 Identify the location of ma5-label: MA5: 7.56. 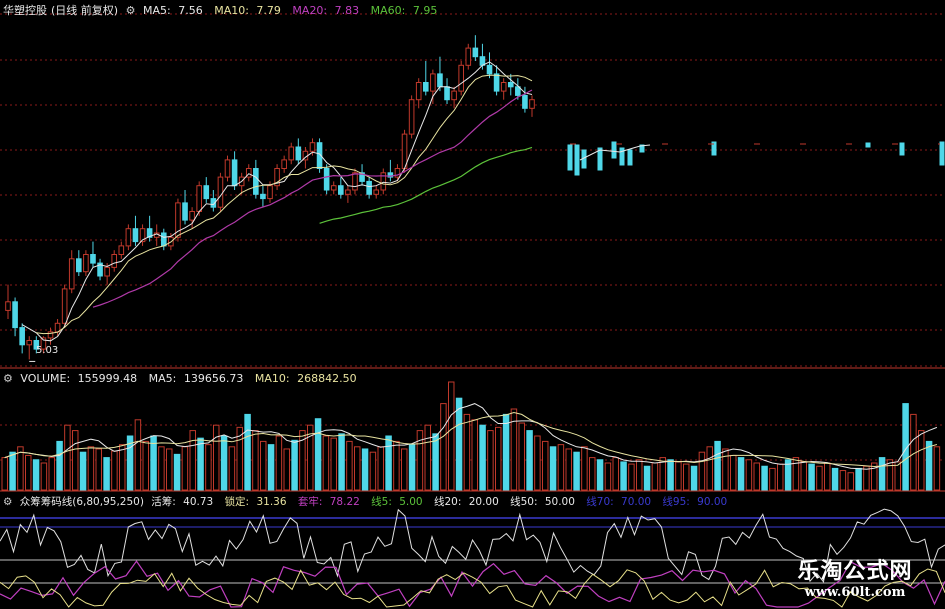
(172, 10).